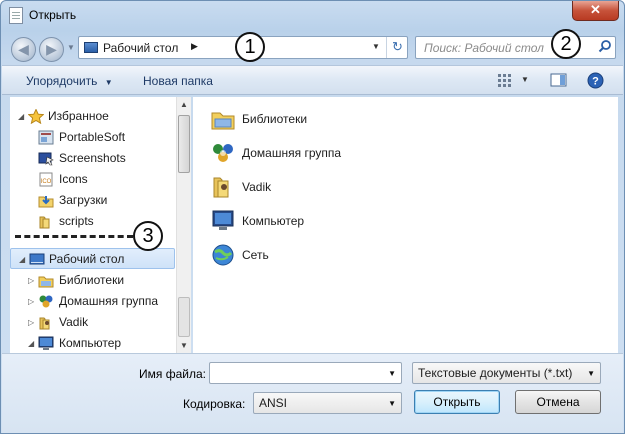  I want to click on content-item-libraries: Библиотеки, so click(311, 120).